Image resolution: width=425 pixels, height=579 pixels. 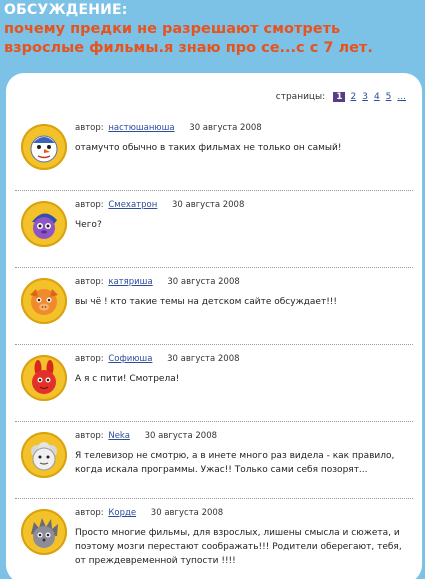 What do you see at coordinates (130, 282) in the screenshot?
I see `author-link: катяриша` at bounding box center [130, 282].